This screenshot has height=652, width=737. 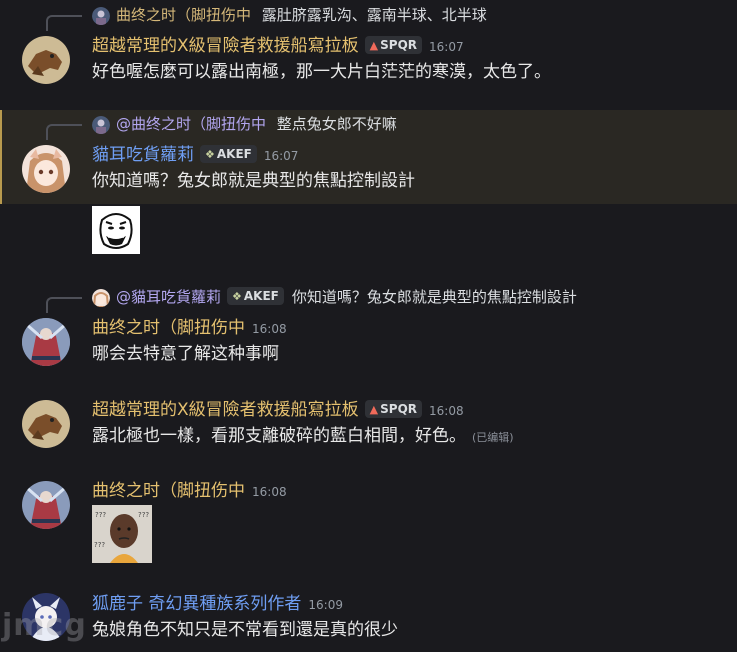 I want to click on reply-preview: @貓耳吃貨蘿莉 ❖ AKEF 你知道嗎？兔女郎就是典型的焦點控制設計, so click(x=368, y=299).